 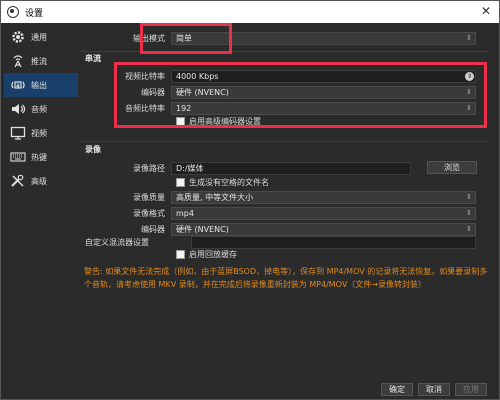 I want to click on recording-format-row: 录像格式 mp4 ⇕, so click(x=278, y=213).